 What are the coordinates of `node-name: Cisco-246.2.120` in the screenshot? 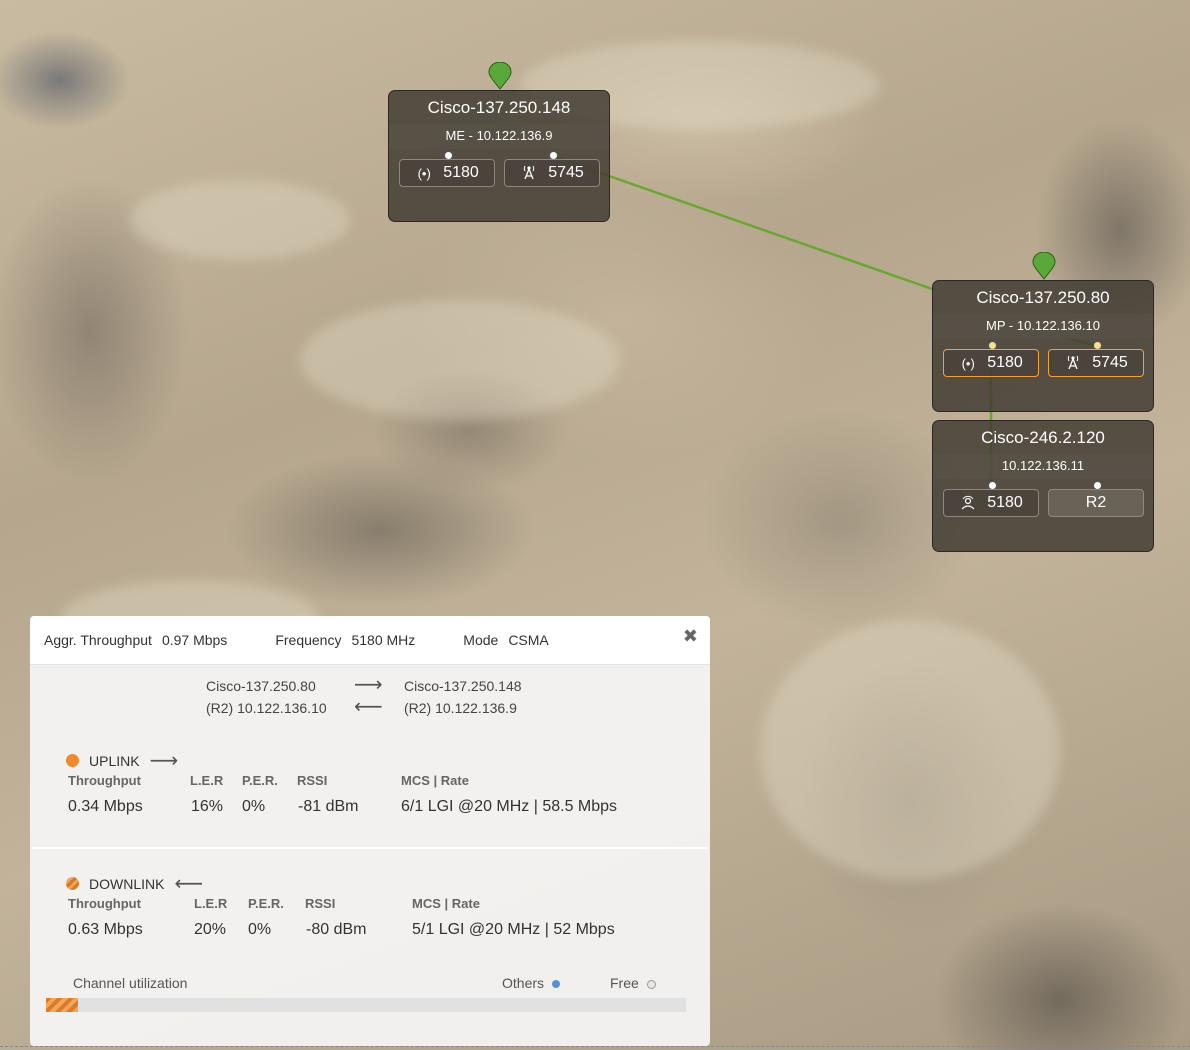 It's located at (1043, 437).